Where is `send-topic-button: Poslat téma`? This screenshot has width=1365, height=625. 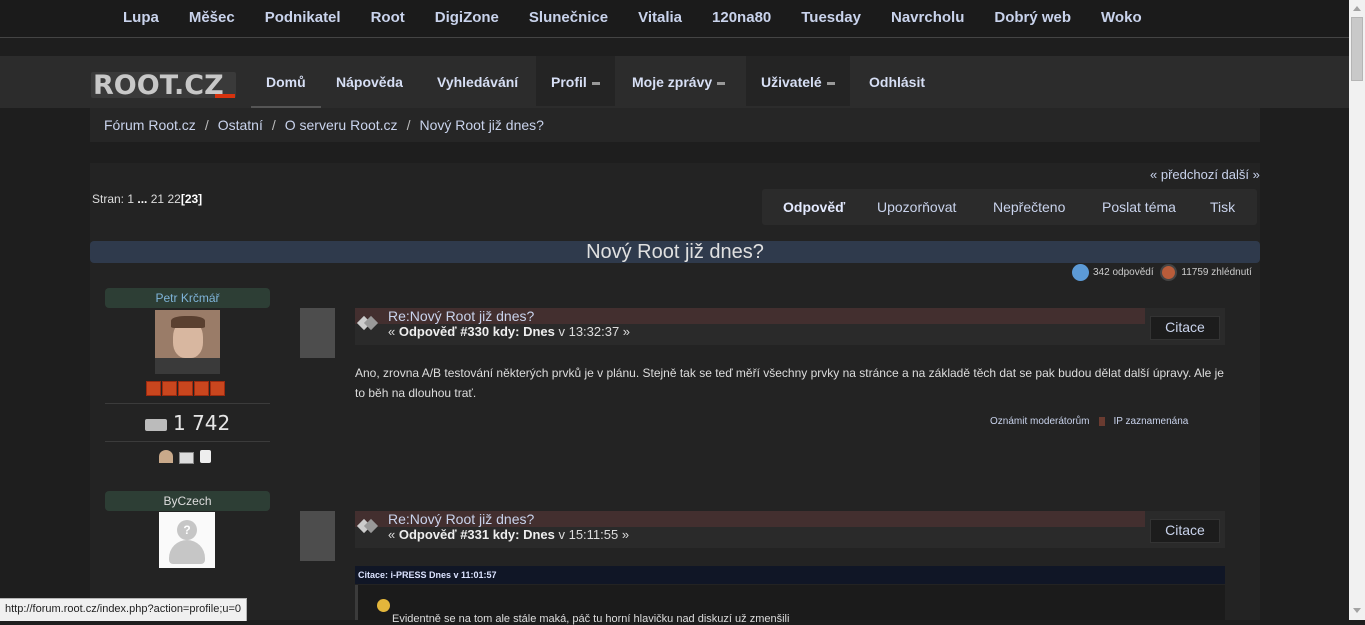 send-topic-button: Poslat téma is located at coordinates (1139, 207).